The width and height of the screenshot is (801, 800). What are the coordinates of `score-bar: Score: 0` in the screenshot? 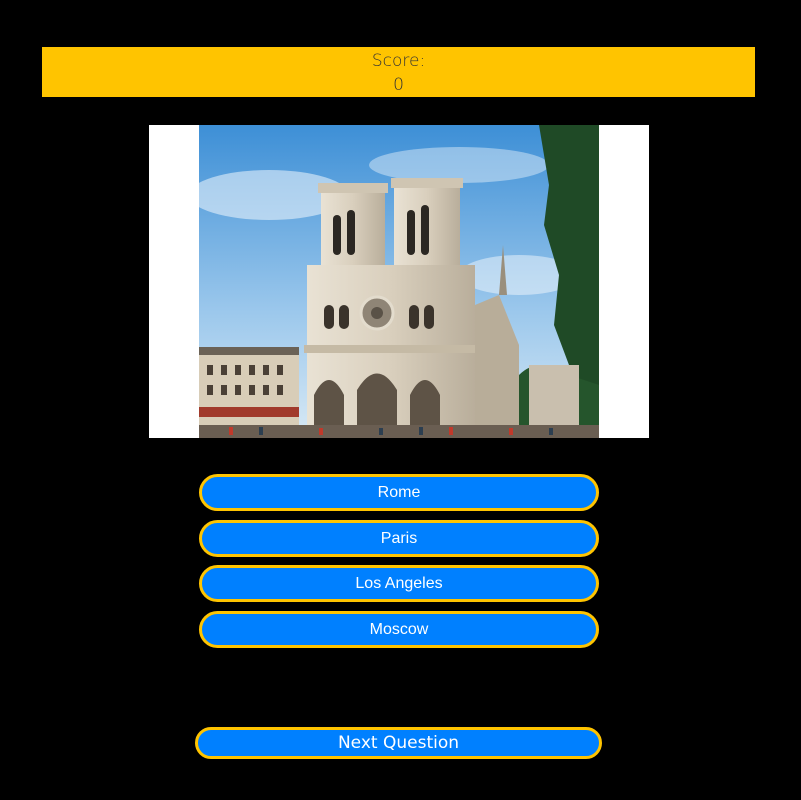 It's located at (398, 72).